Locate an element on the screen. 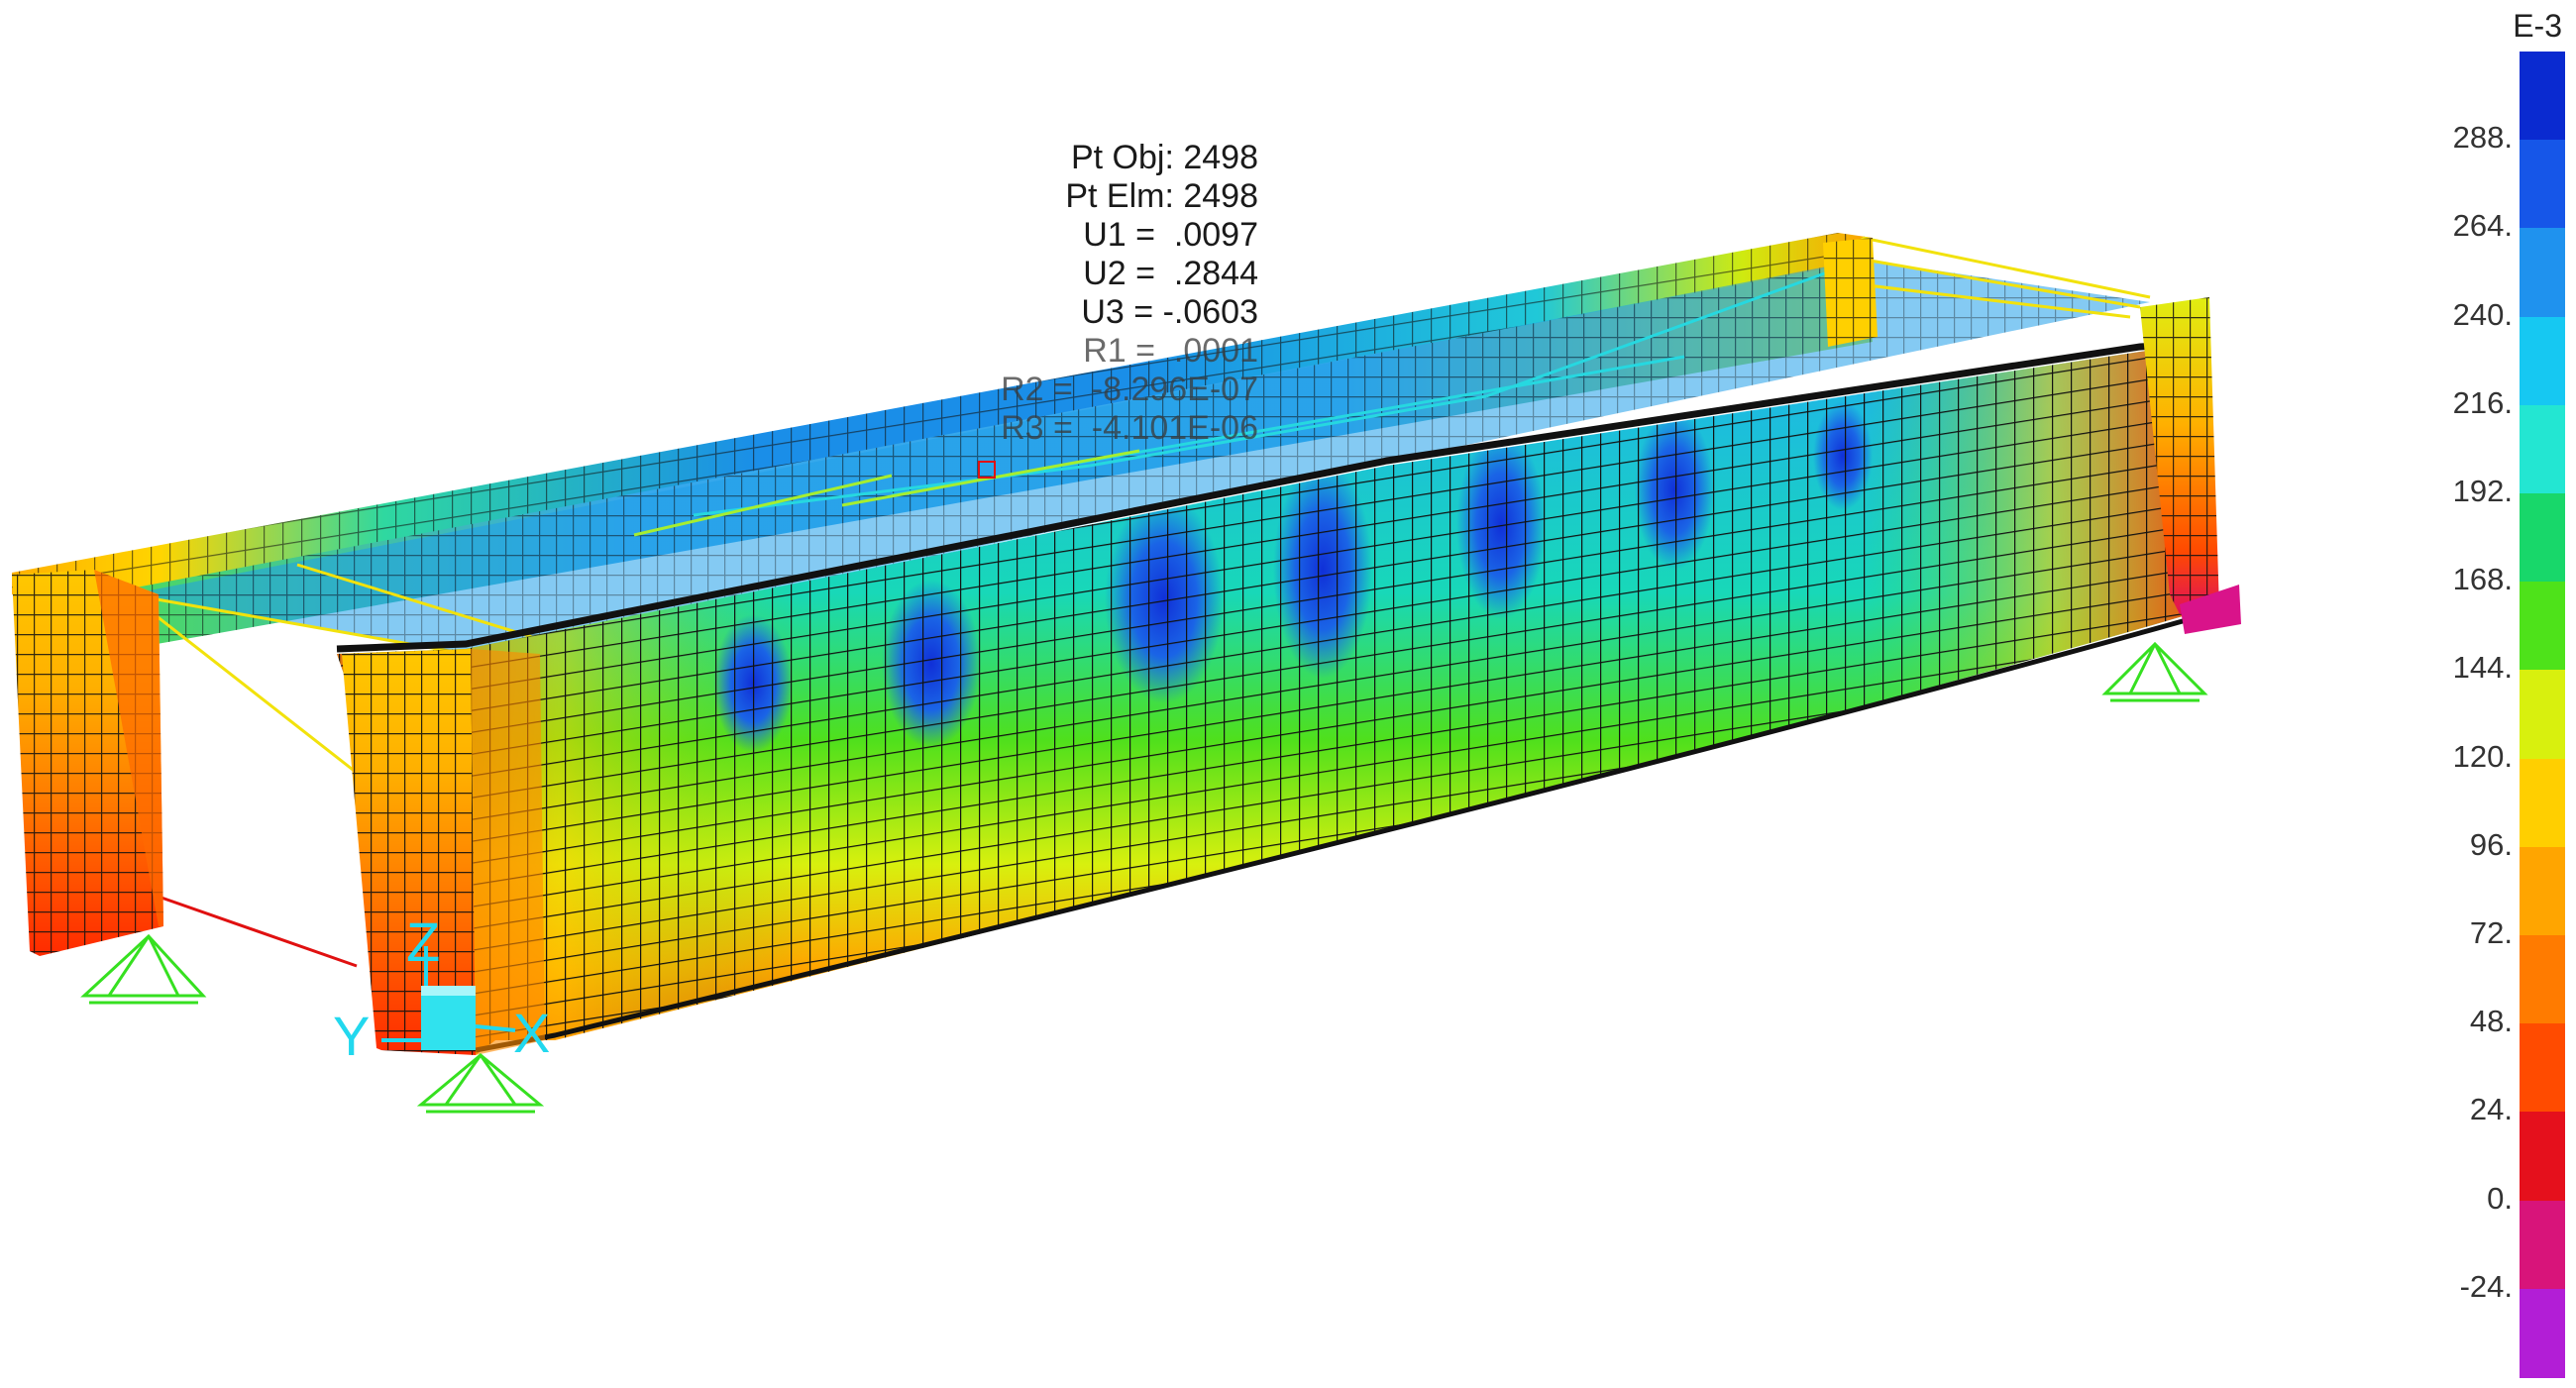  legend-color-bar is located at coordinates (2543, 715).